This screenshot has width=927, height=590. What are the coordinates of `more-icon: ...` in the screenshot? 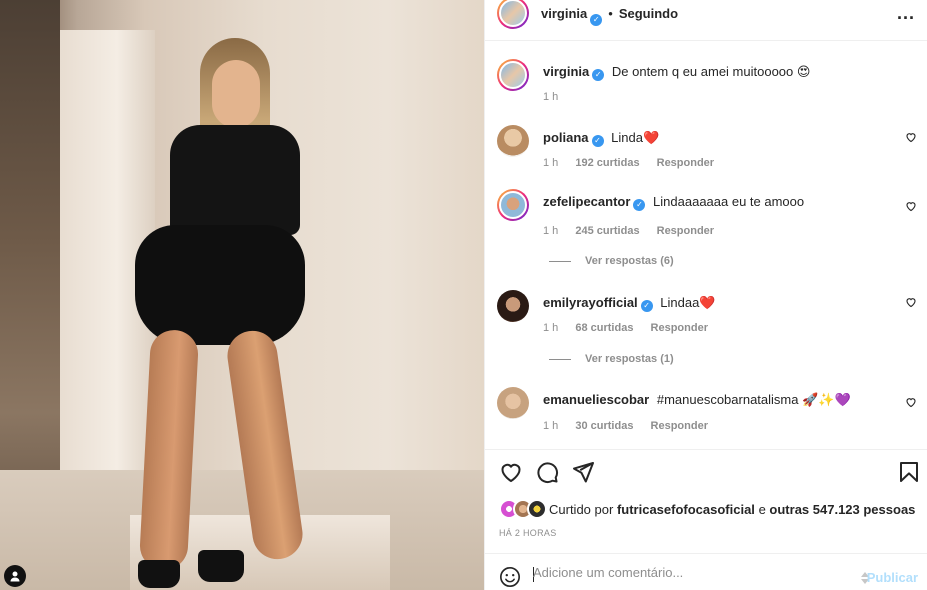 It's located at (906, 13).